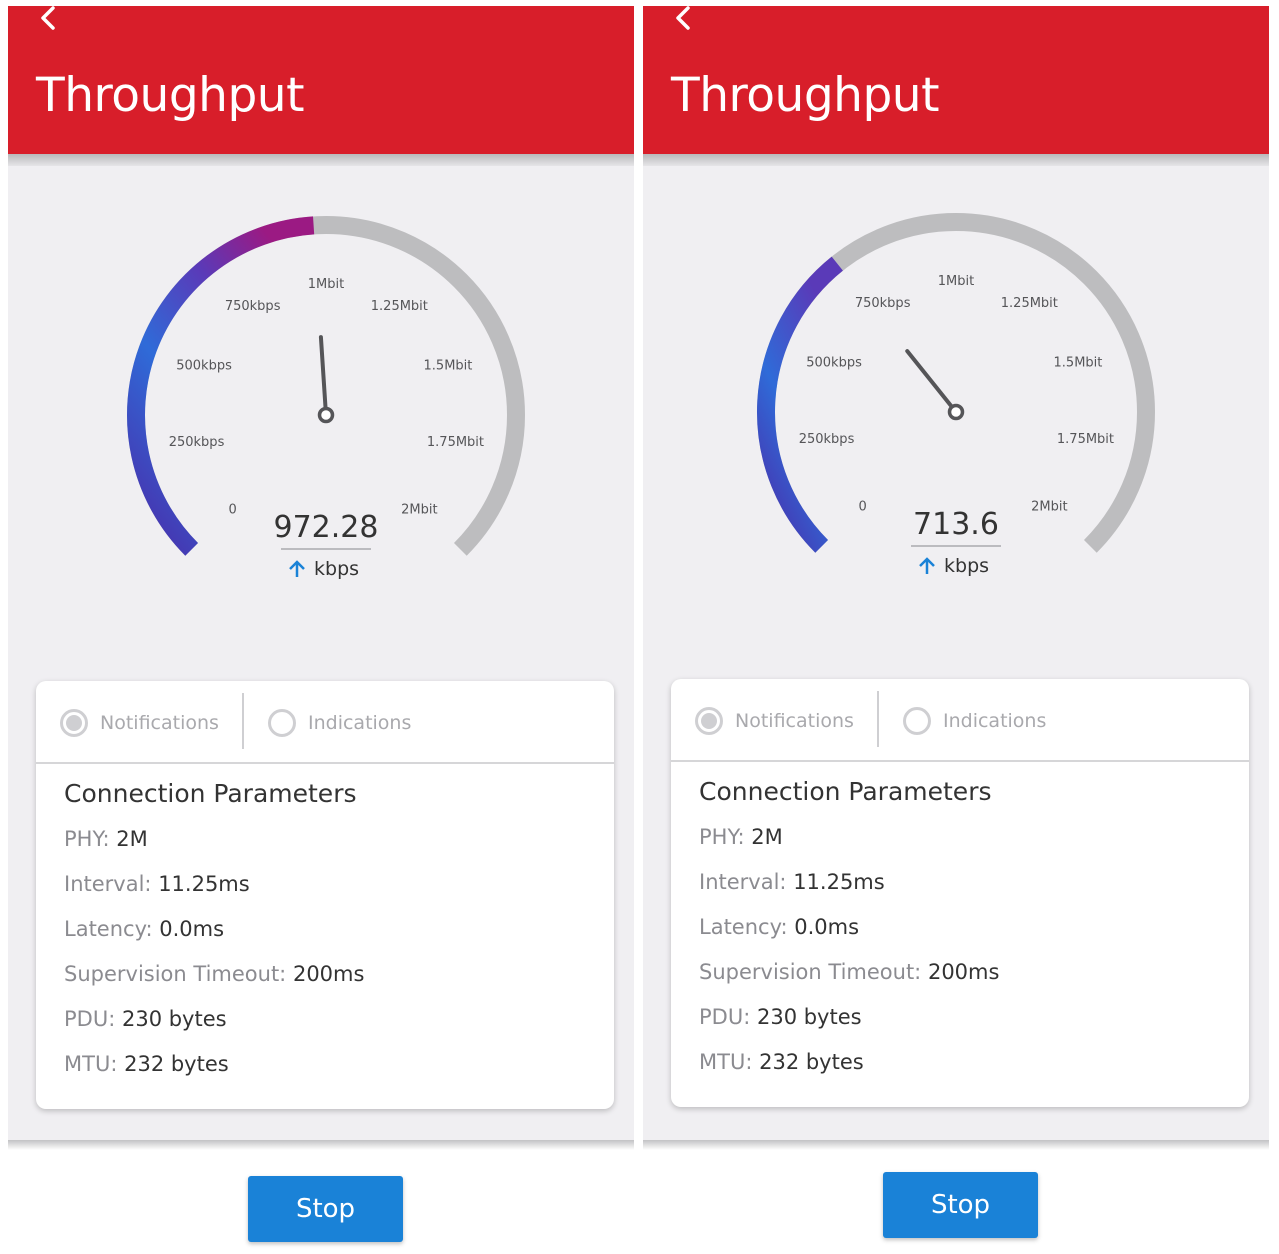 The width and height of the screenshot is (1279, 1254). What do you see at coordinates (326, 527) in the screenshot?
I see `gauge-value: 972.28` at bounding box center [326, 527].